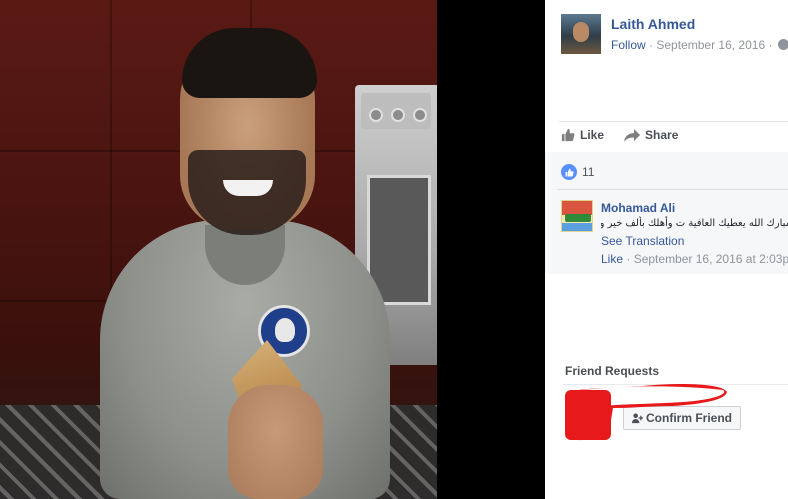  I want to click on patch-emblem, so click(285, 330).